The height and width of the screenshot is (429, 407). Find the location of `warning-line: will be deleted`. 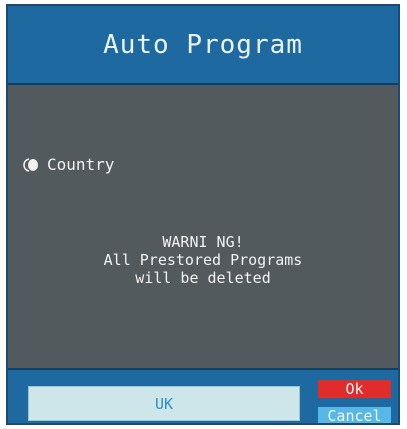

warning-line: will be deleted is located at coordinates (203, 278).